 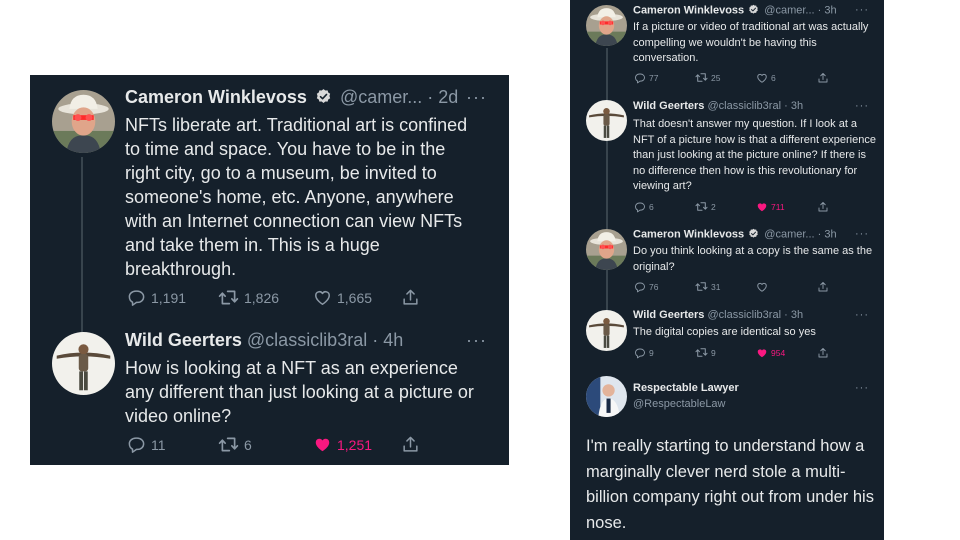 I want to click on reply-button: 77, so click(x=664, y=78).